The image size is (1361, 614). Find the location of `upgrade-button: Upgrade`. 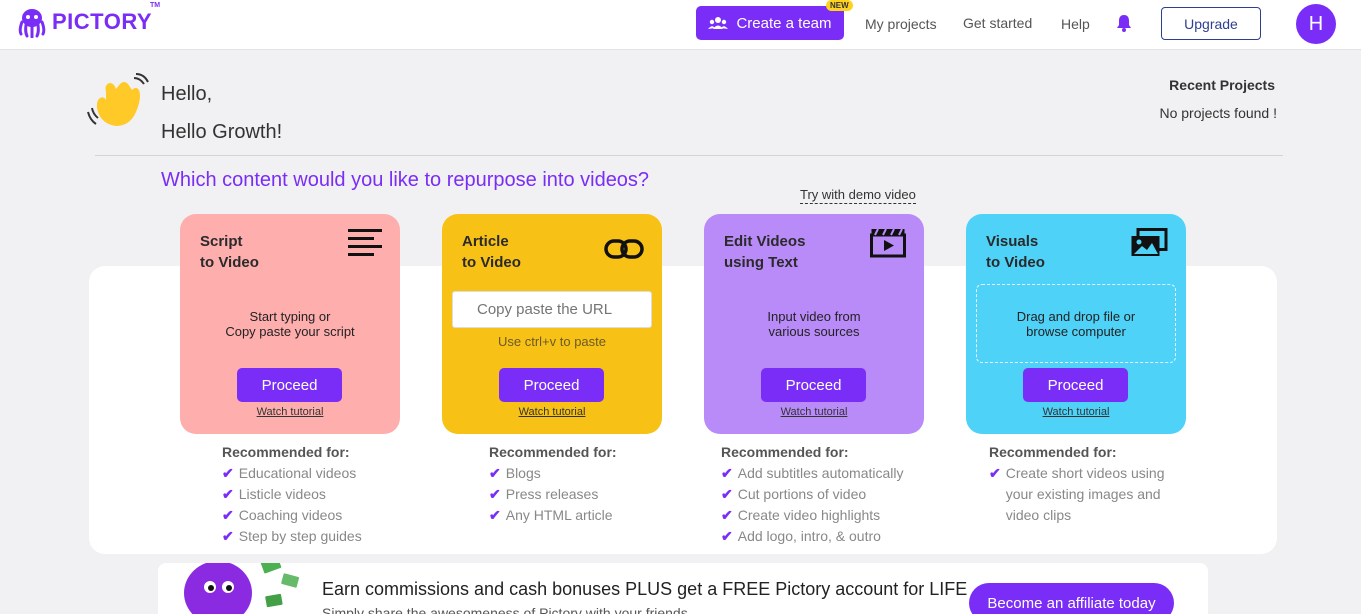

upgrade-button: Upgrade is located at coordinates (1211, 23).